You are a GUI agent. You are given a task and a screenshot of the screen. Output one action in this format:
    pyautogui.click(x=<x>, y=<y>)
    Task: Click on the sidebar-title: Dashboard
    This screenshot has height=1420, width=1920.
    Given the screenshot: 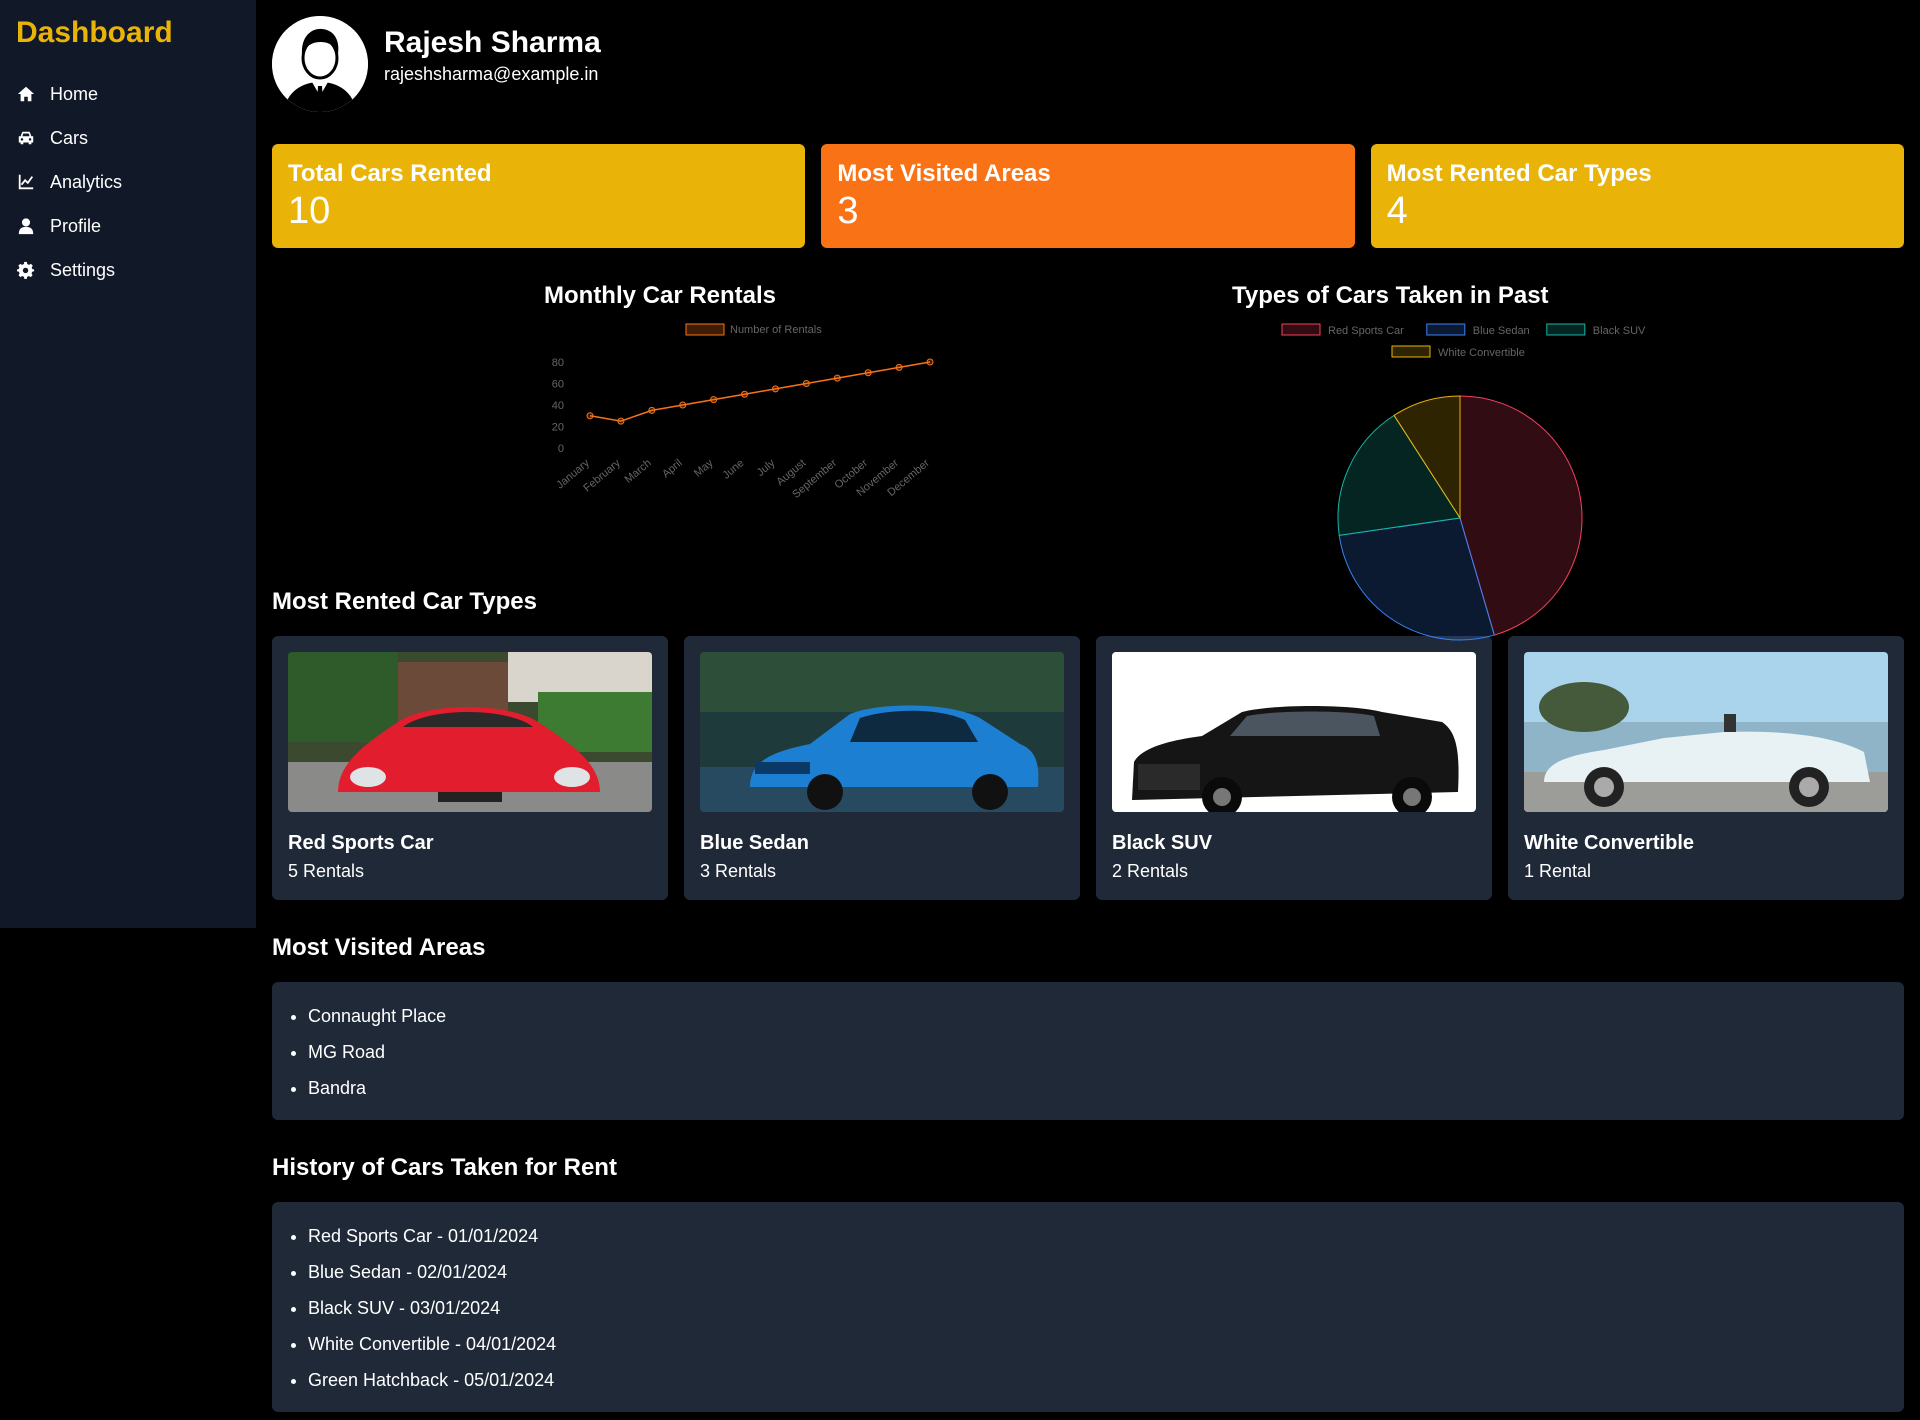 What is the action you would take?
    pyautogui.click(x=94, y=32)
    